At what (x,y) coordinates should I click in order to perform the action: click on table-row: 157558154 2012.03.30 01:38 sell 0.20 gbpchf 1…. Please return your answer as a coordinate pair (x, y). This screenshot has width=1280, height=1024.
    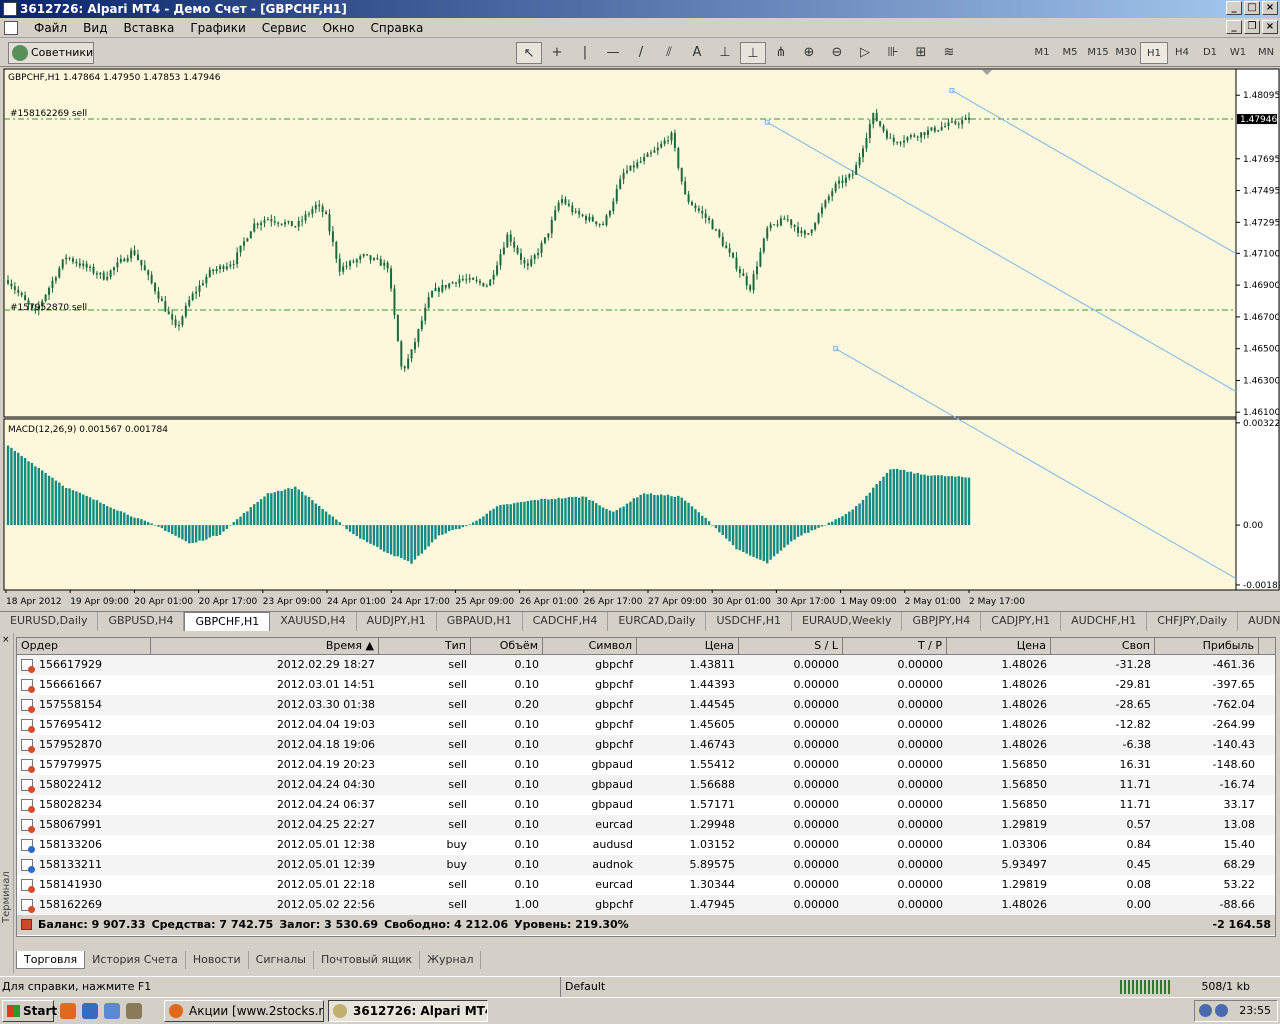
    Looking at the image, I should click on (646, 705).